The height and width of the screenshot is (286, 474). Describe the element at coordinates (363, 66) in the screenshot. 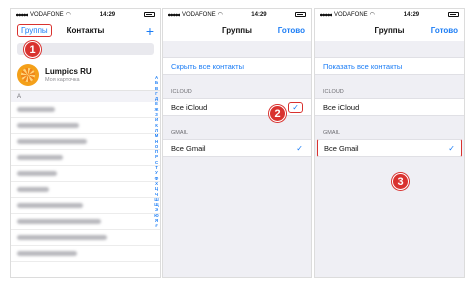

I see `show-all-label: Показать все контакты` at that location.